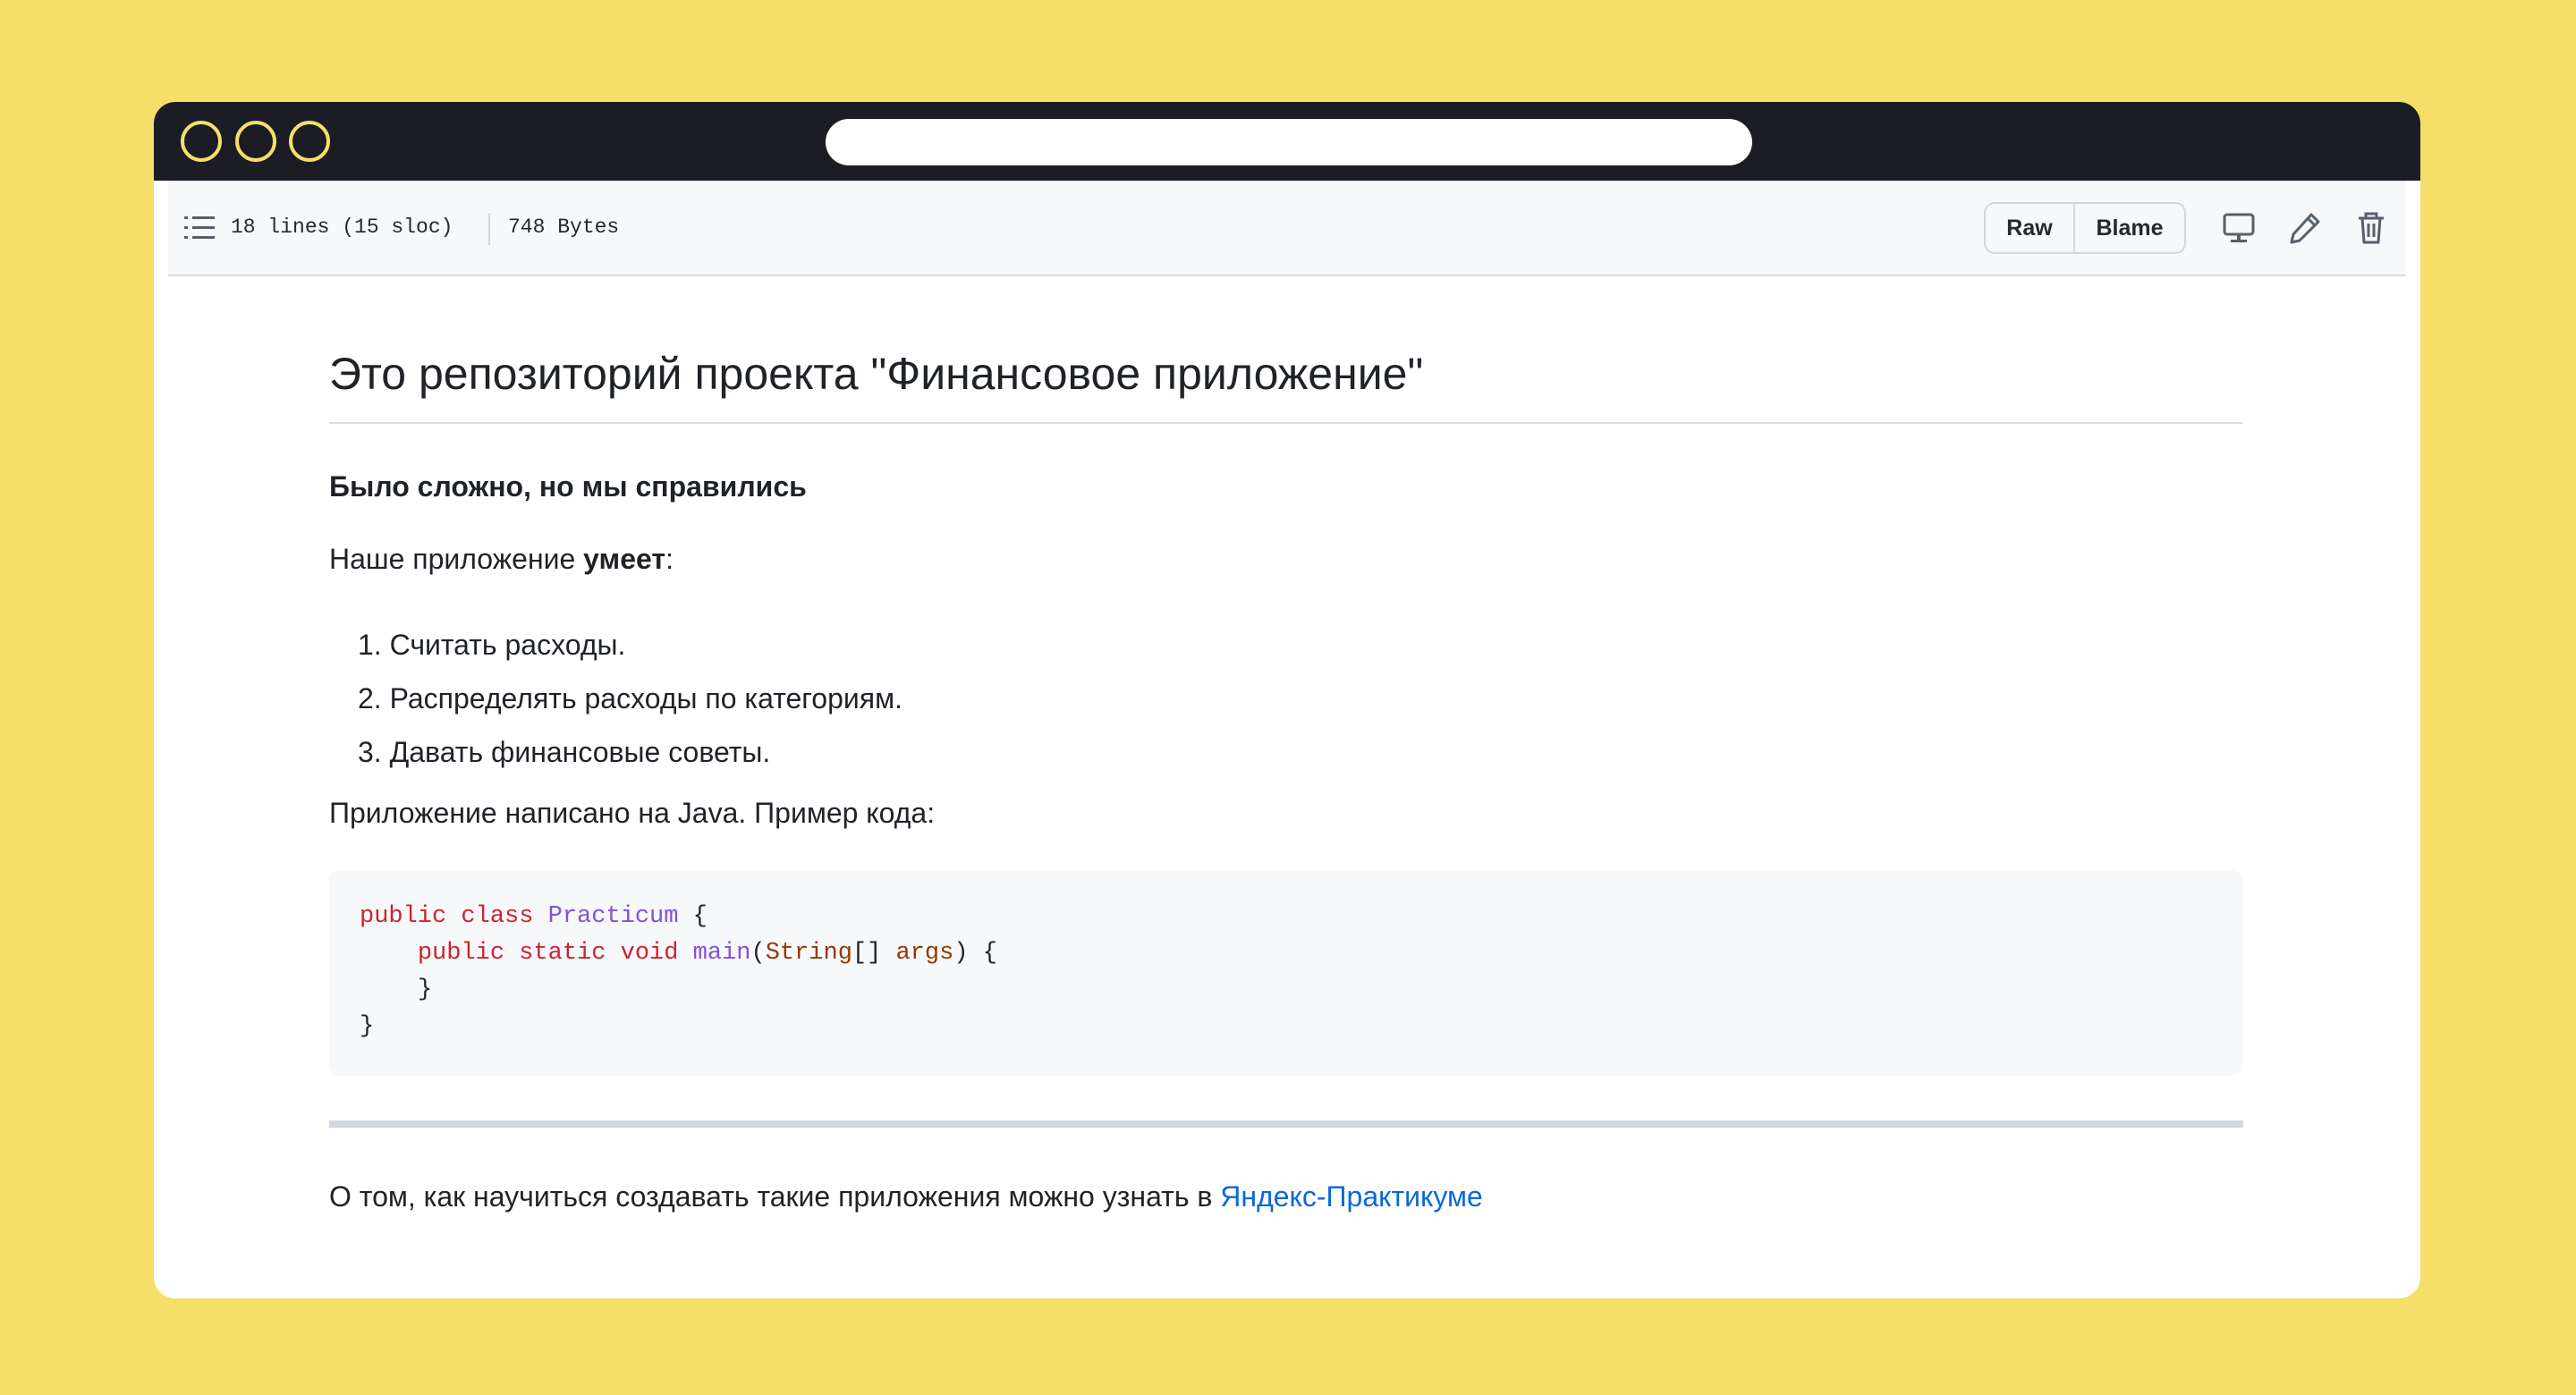 This screenshot has width=2576, height=1395. Describe the element at coordinates (1351, 1196) in the screenshot. I see `yandex-practicum-link: Яндекс-Практикуме` at that location.